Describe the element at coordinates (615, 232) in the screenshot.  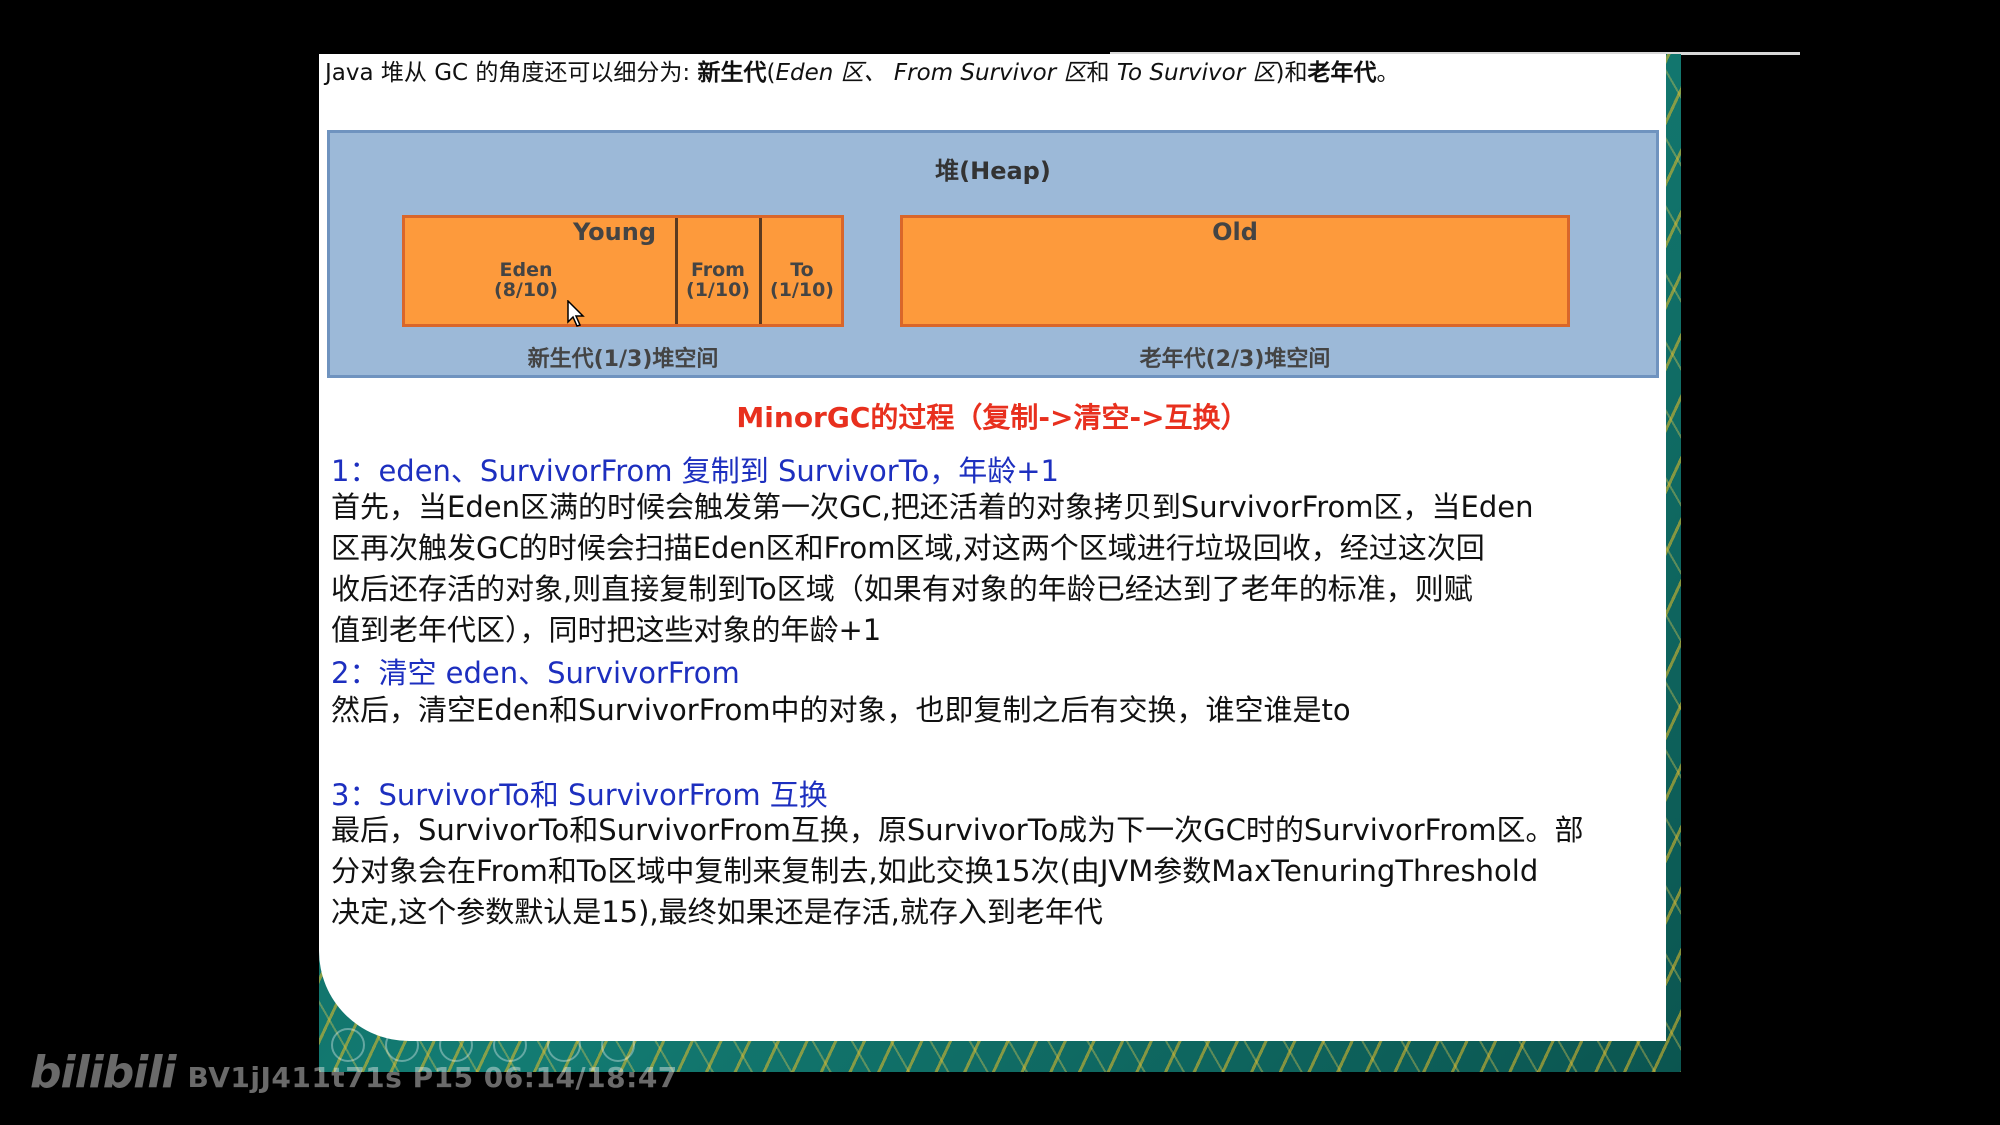
I see `young-title: Young` at that location.